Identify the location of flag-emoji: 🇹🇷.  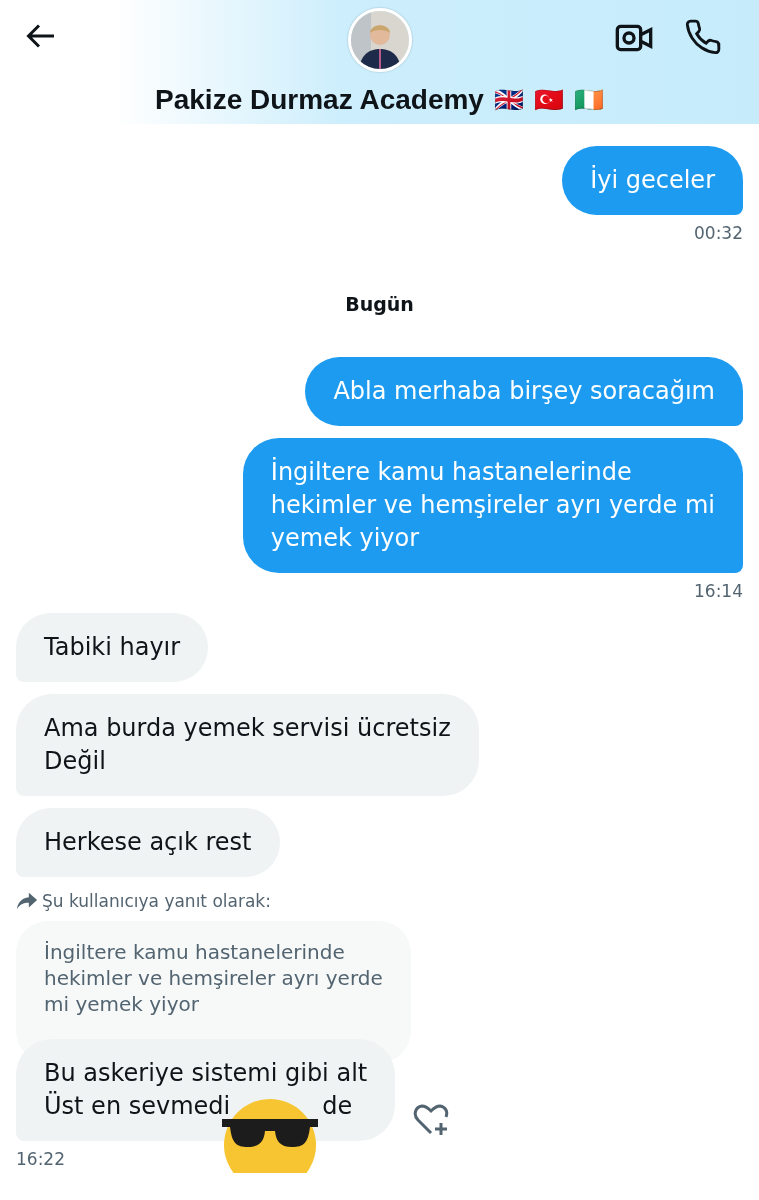
(548, 100).